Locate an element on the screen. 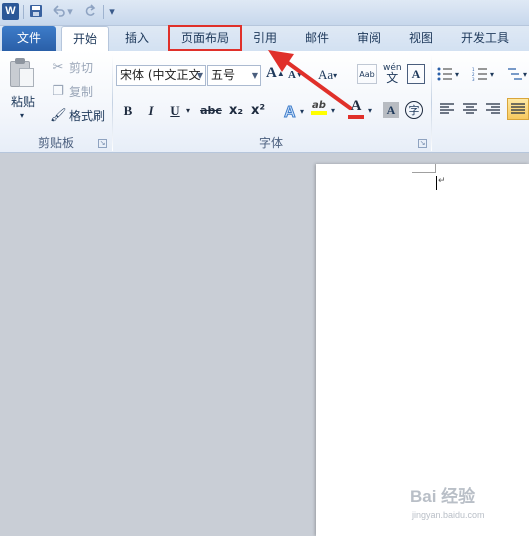  undo-icon is located at coordinates (58, 12).